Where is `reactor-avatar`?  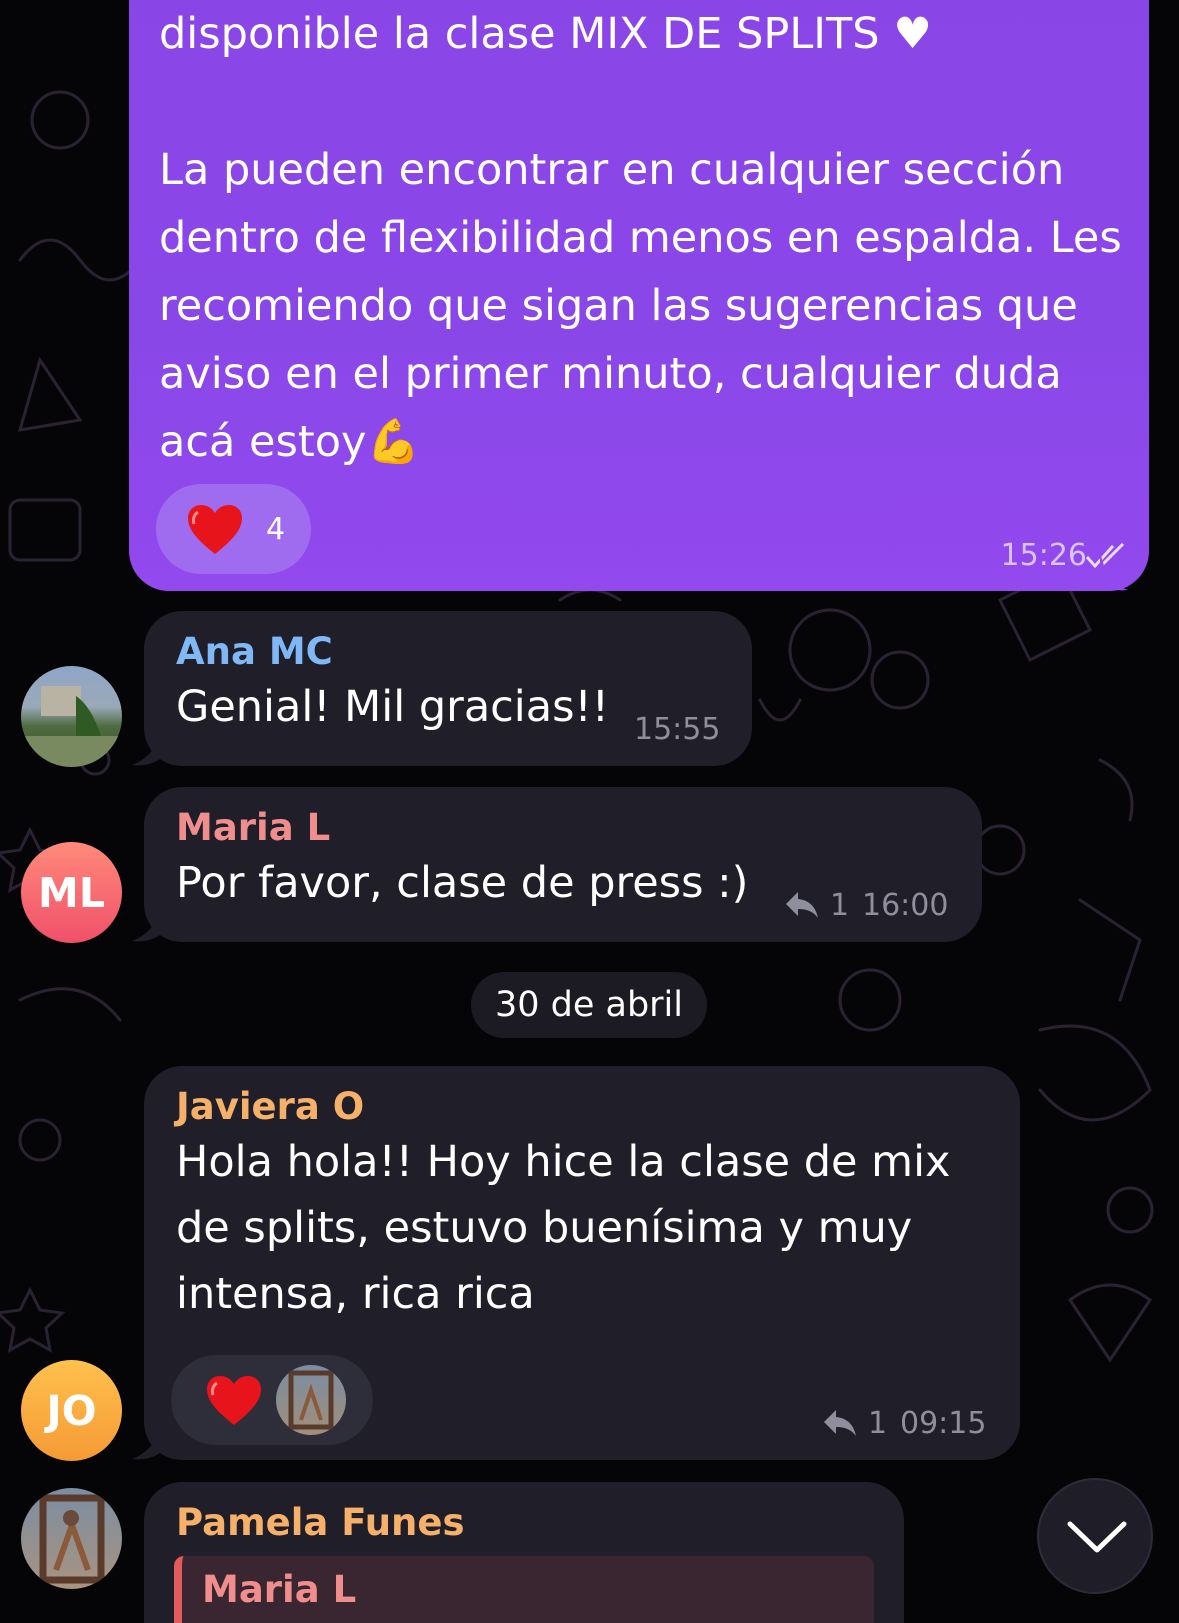 reactor-avatar is located at coordinates (311, 1400).